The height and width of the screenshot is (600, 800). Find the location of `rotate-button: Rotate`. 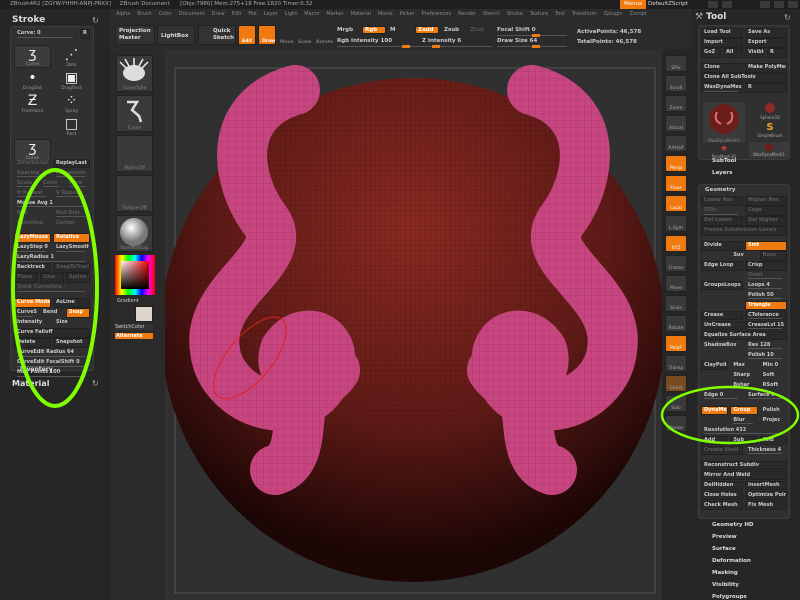

rotate-button: Rotate is located at coordinates (324, 42).